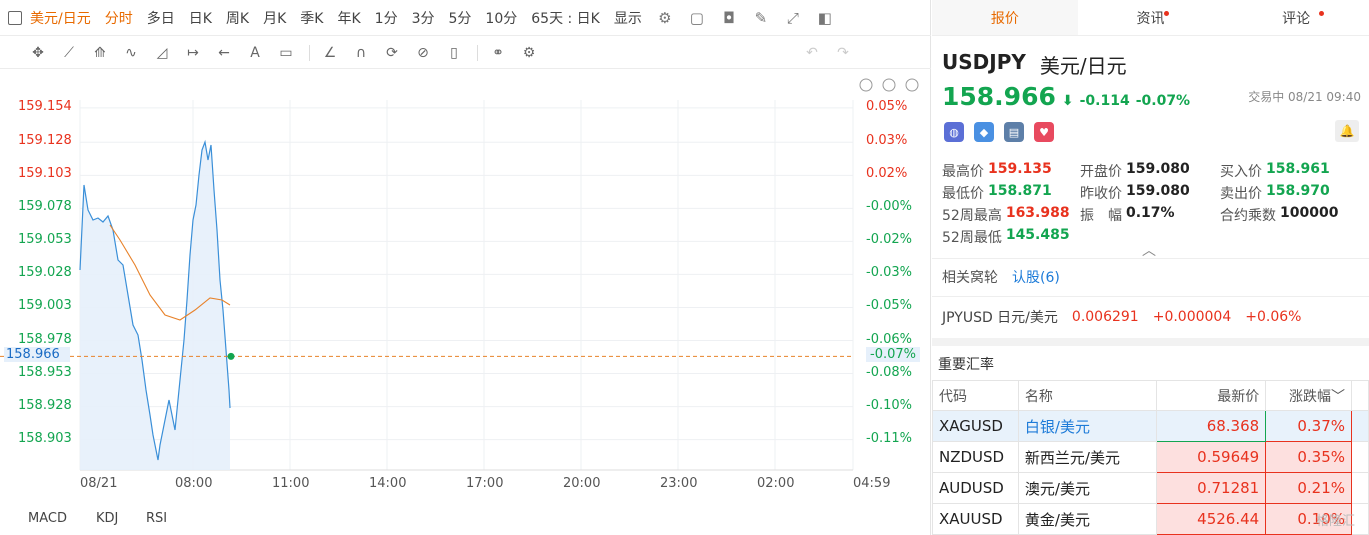 This screenshot has width=1369, height=535. I want to click on table-row: XAUUSD 黄金/美元 4526.44 0.10%, so click(1150, 519).